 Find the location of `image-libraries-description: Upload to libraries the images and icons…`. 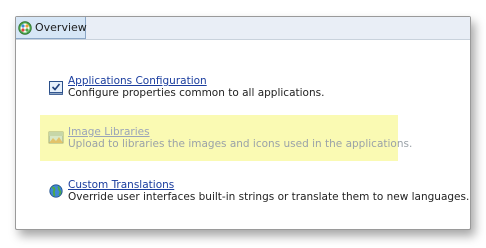

image-libraries-description: Upload to libraries the images and icons… is located at coordinates (240, 144).